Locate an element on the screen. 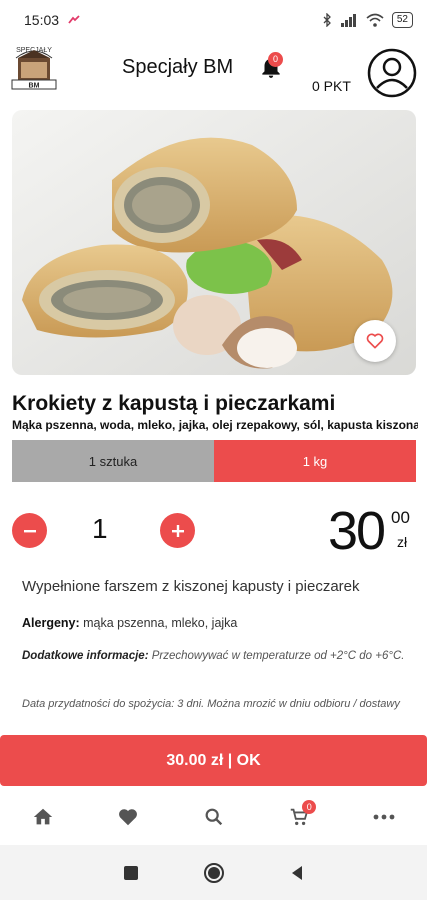 The width and height of the screenshot is (427, 900). minus-icon is located at coordinates (29, 530).